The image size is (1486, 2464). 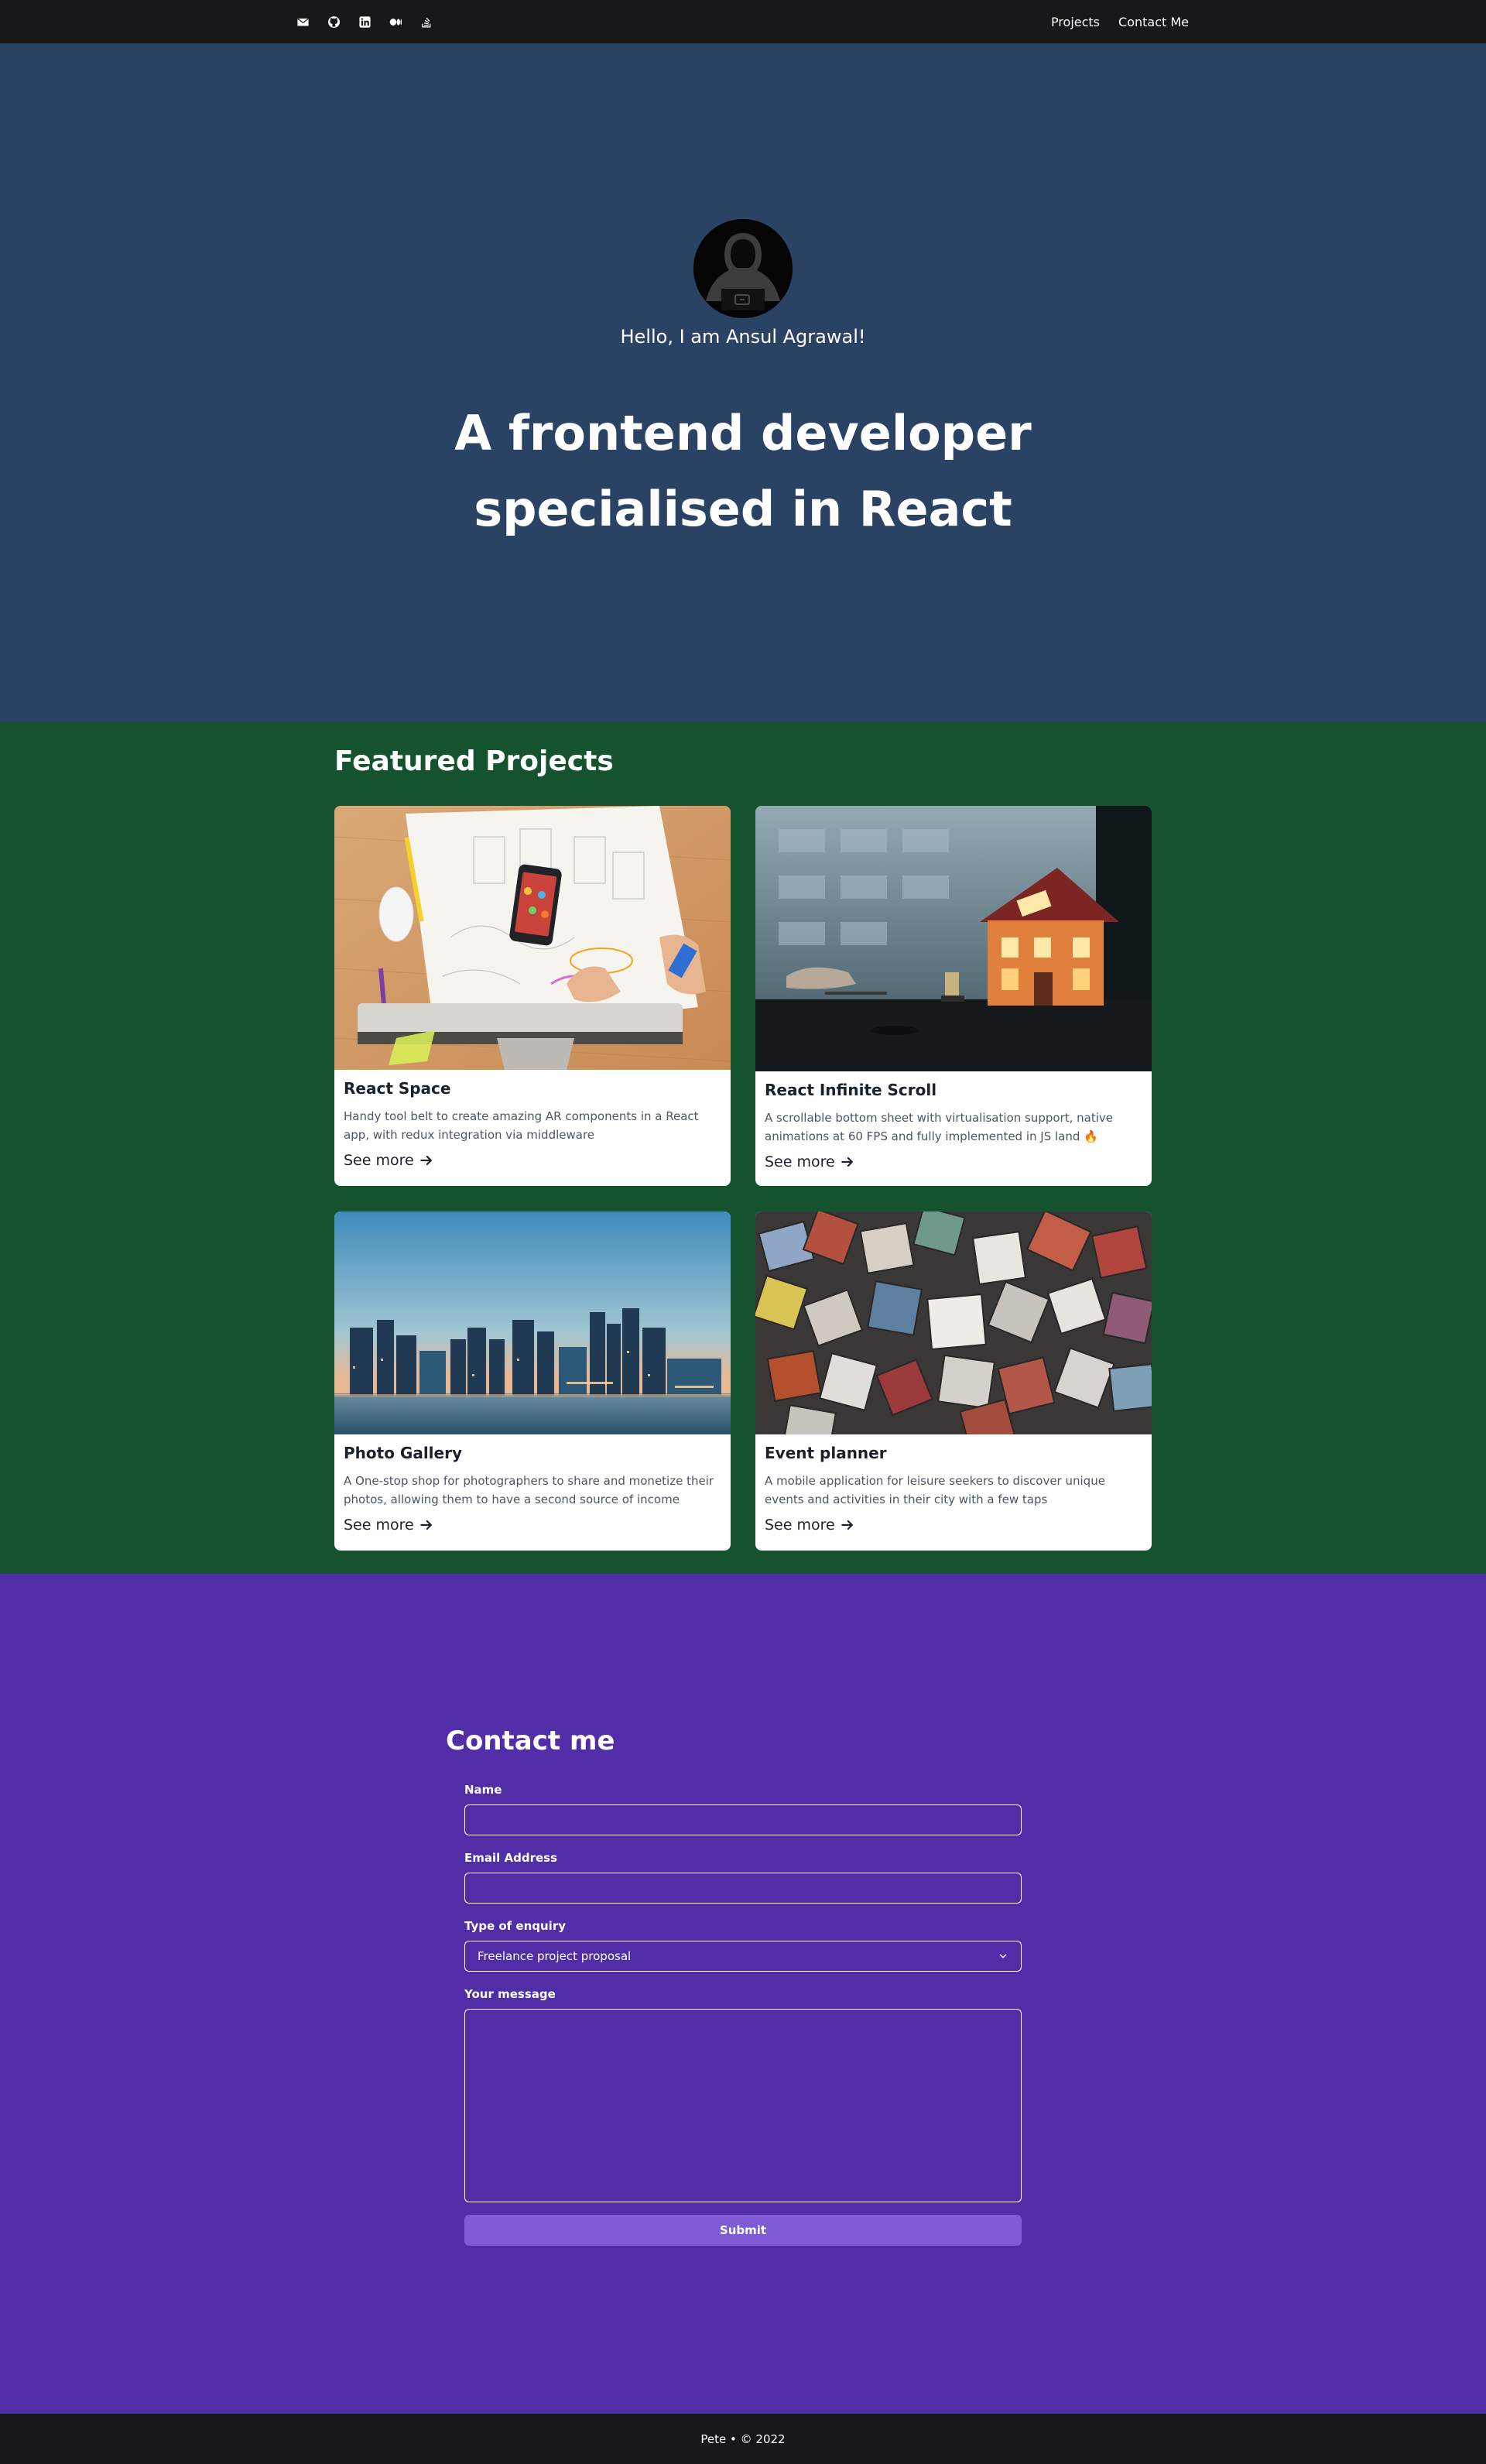 I want to click on footer-text: Pete • © 2022, so click(x=743, y=2438).